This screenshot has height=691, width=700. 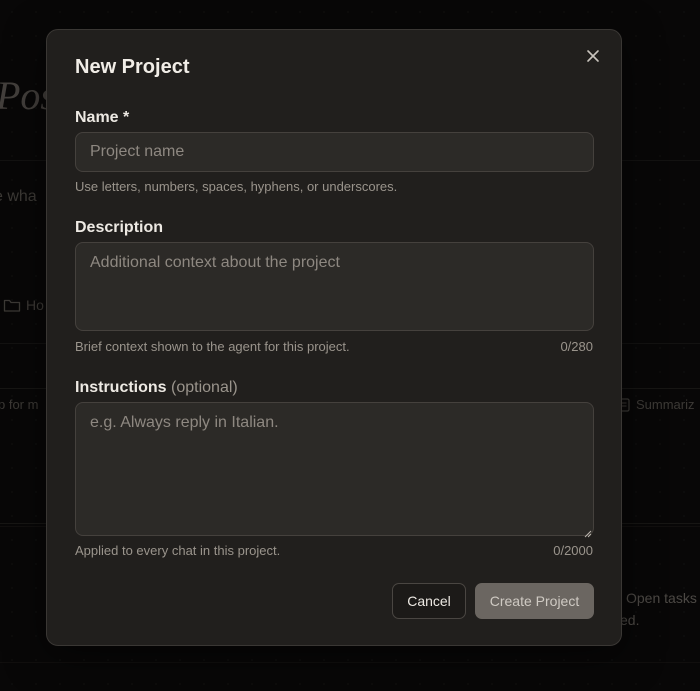 What do you see at coordinates (576, 346) in the screenshot?
I see `description-char-counter: 0/280` at bounding box center [576, 346].